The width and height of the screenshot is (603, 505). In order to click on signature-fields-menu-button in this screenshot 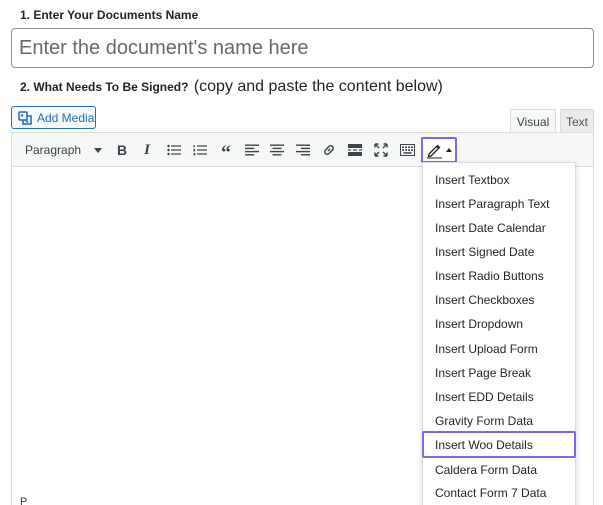, I will do `click(439, 150)`.